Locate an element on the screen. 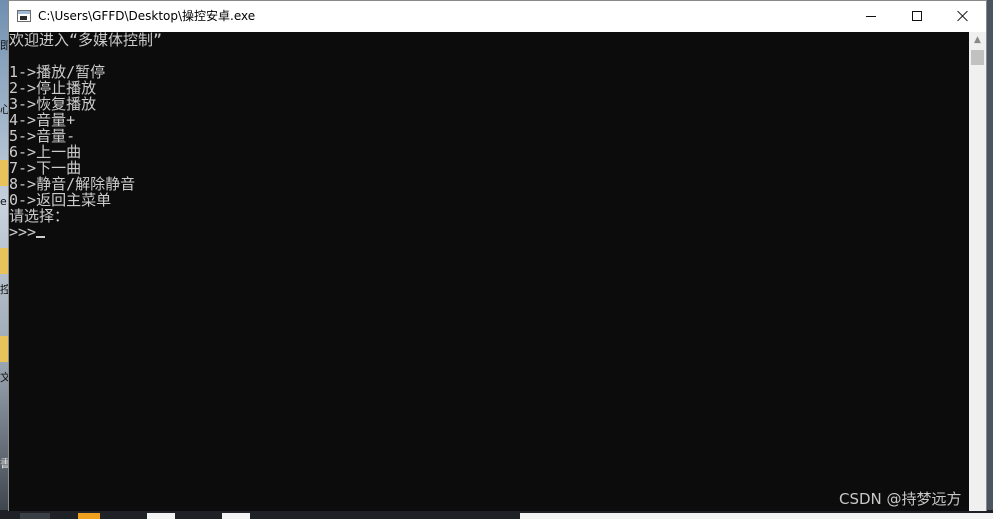 The image size is (993, 519). console-line-option-7: 7->下一曲 is located at coordinates (45, 168).